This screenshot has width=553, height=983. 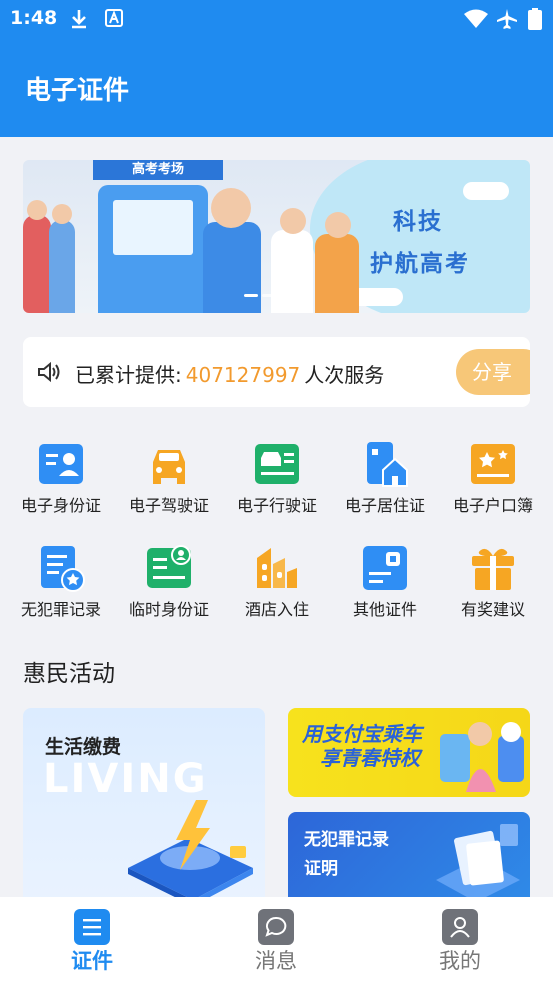 What do you see at coordinates (362, 734) in the screenshot?
I see `alipay-line-1: 用支付宝乘车` at bounding box center [362, 734].